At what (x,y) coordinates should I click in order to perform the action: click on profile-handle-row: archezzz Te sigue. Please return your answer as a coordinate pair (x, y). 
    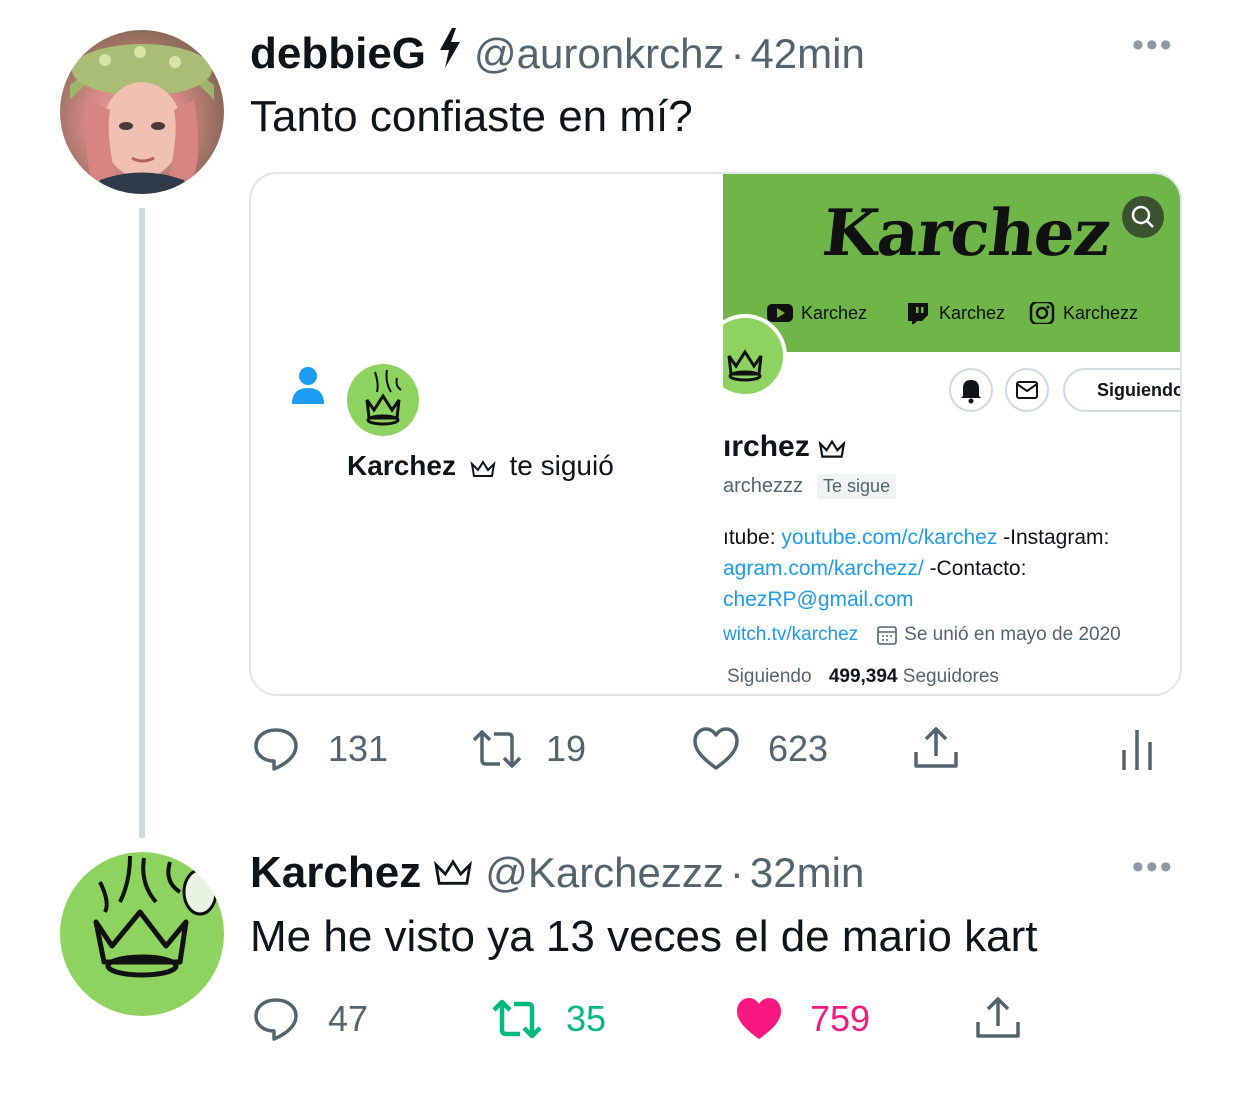
    Looking at the image, I should click on (810, 486).